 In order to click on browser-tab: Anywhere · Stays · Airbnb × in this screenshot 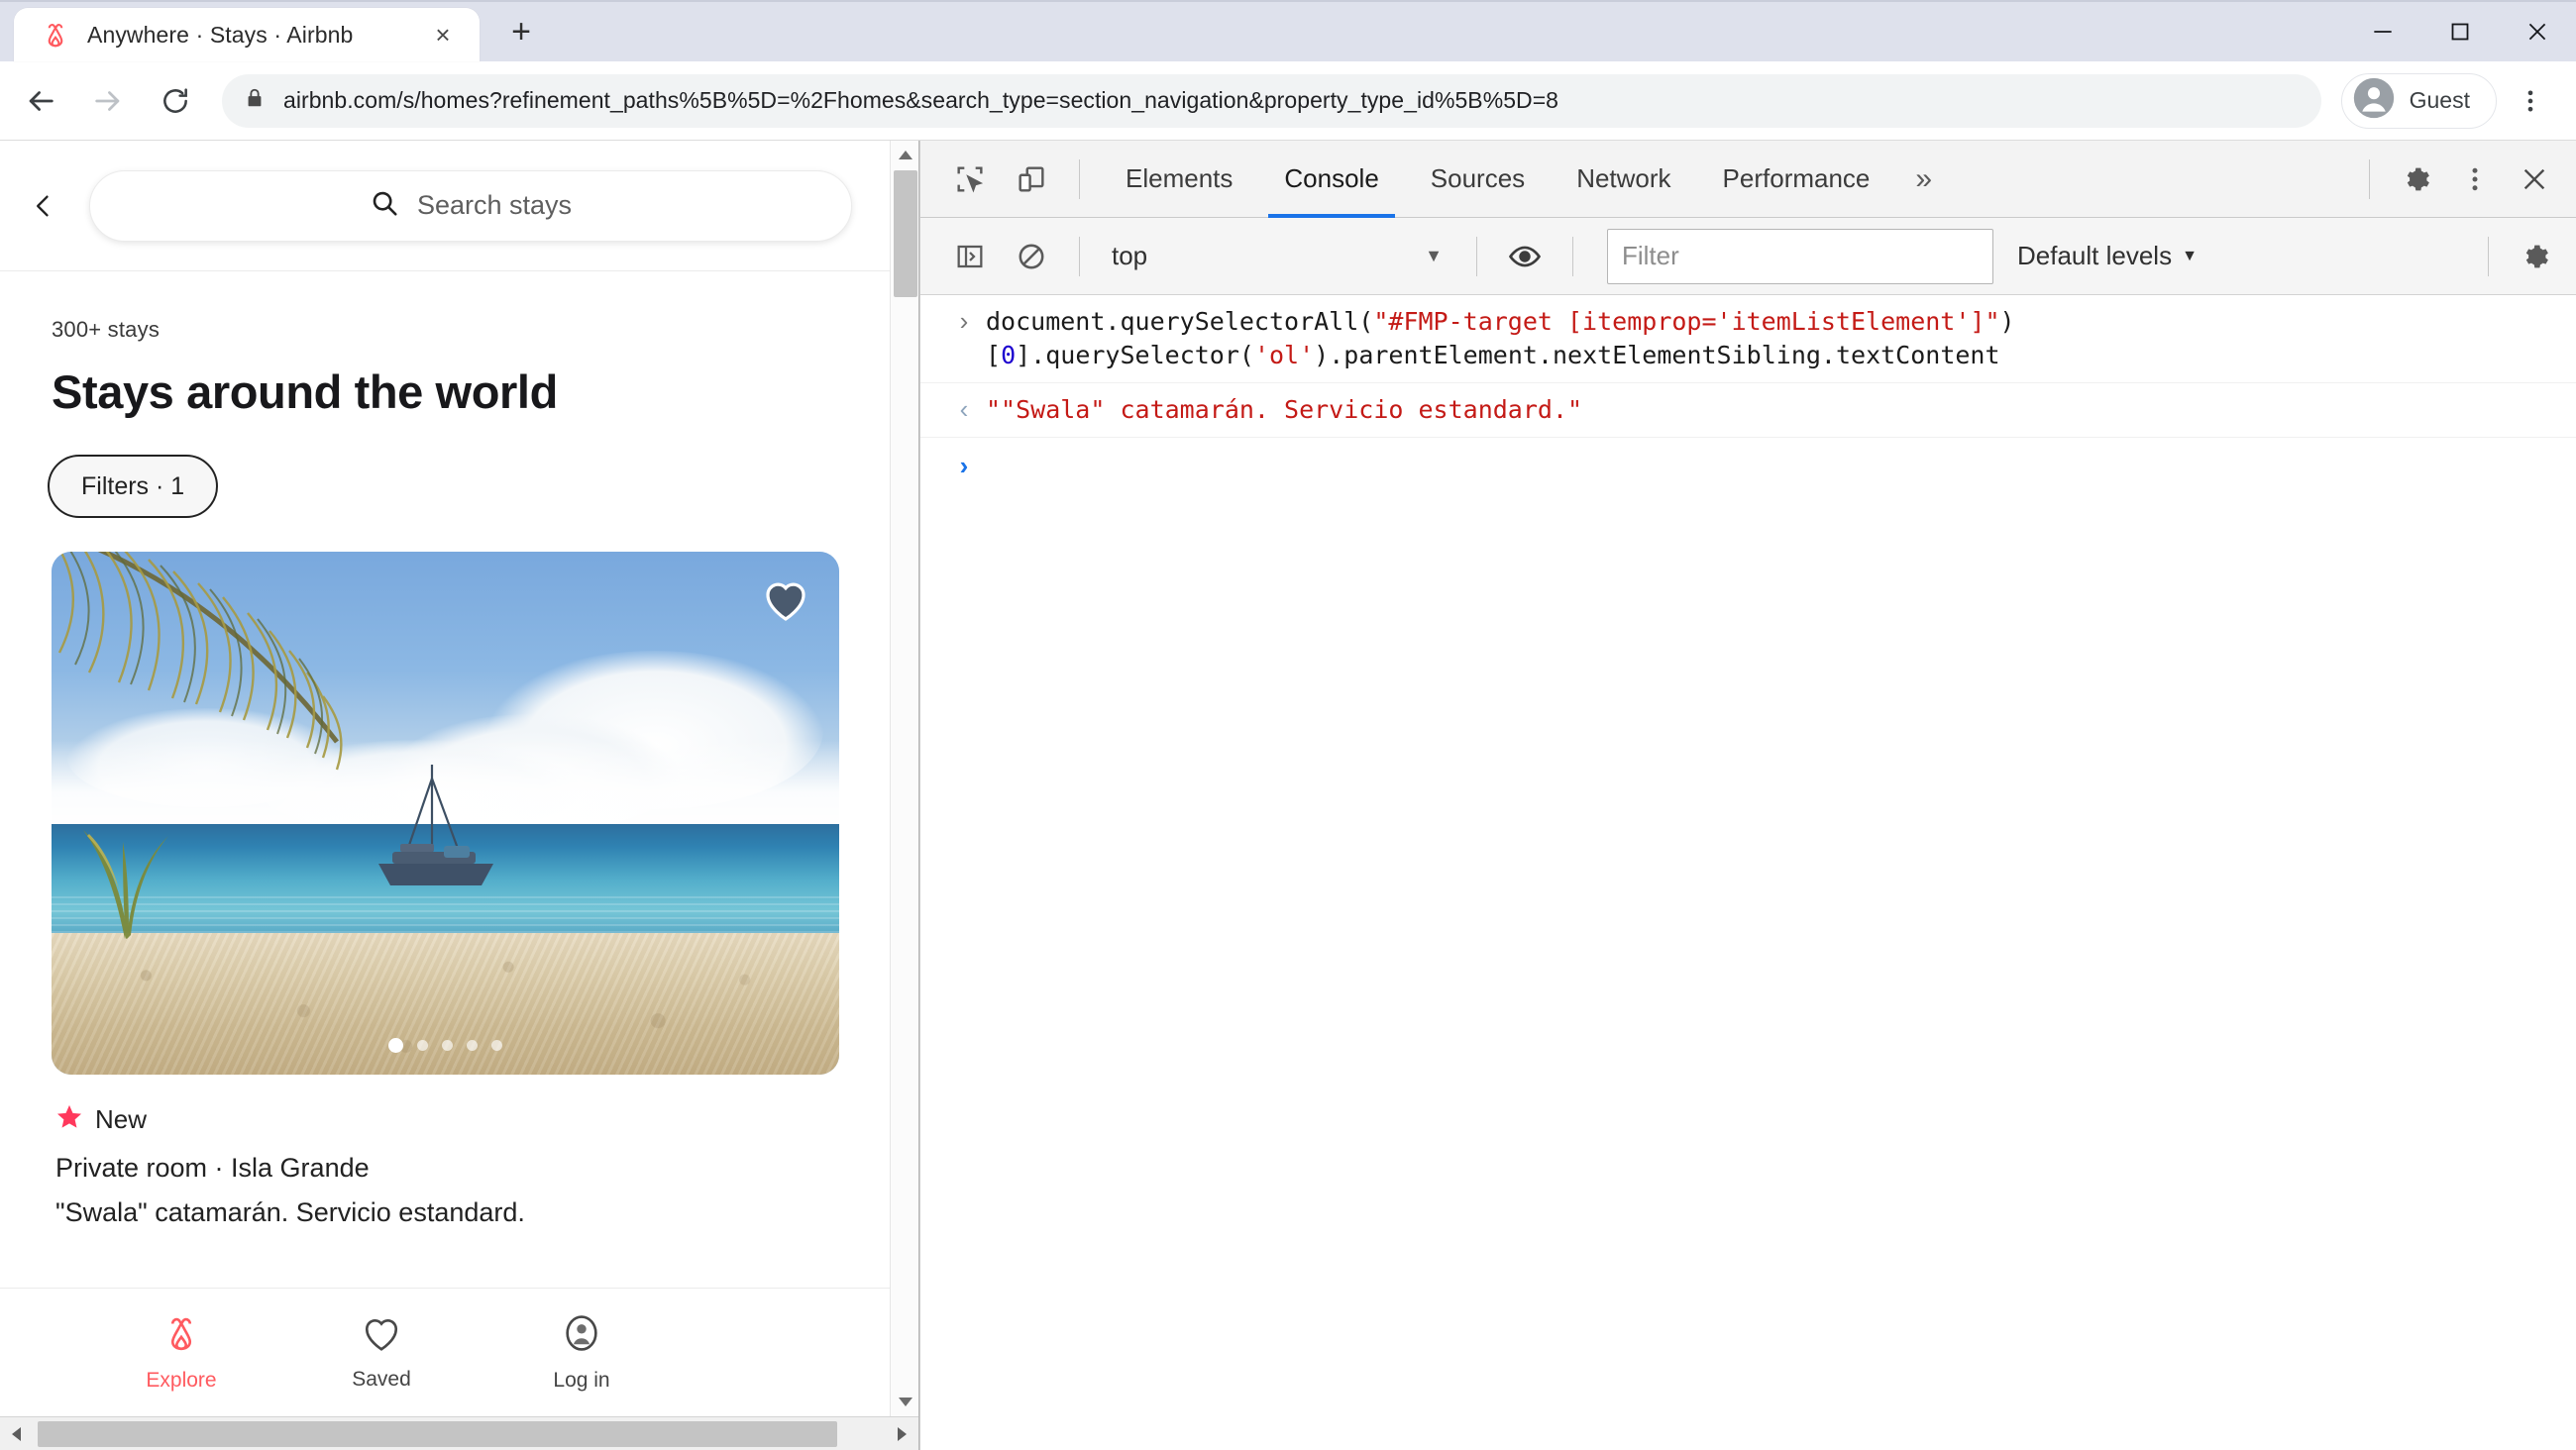, I will do `click(247, 34)`.